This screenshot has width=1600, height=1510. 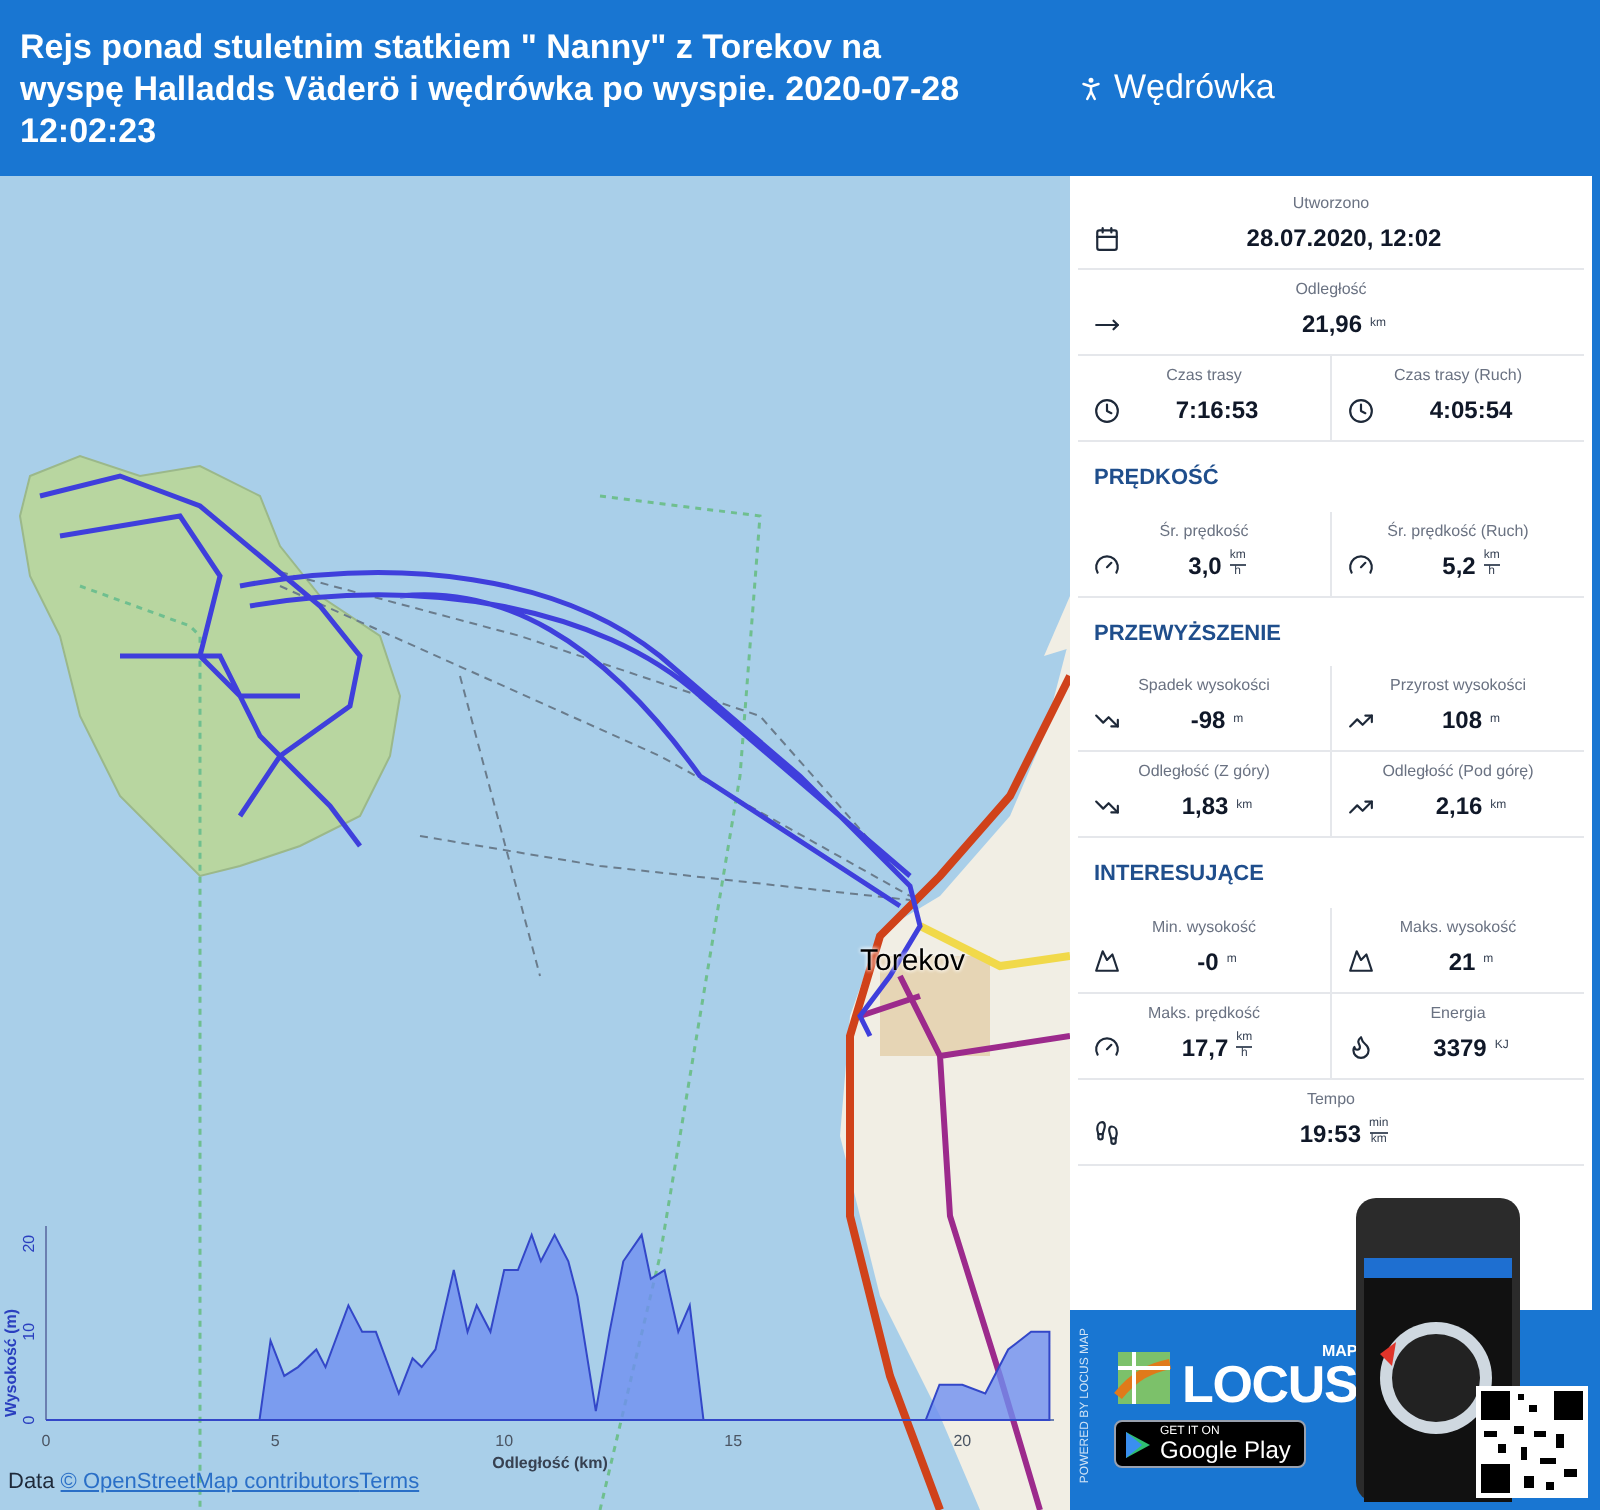 I want to click on osm-link: © OpenStreetMap contributors, so click(x=210, y=1482).